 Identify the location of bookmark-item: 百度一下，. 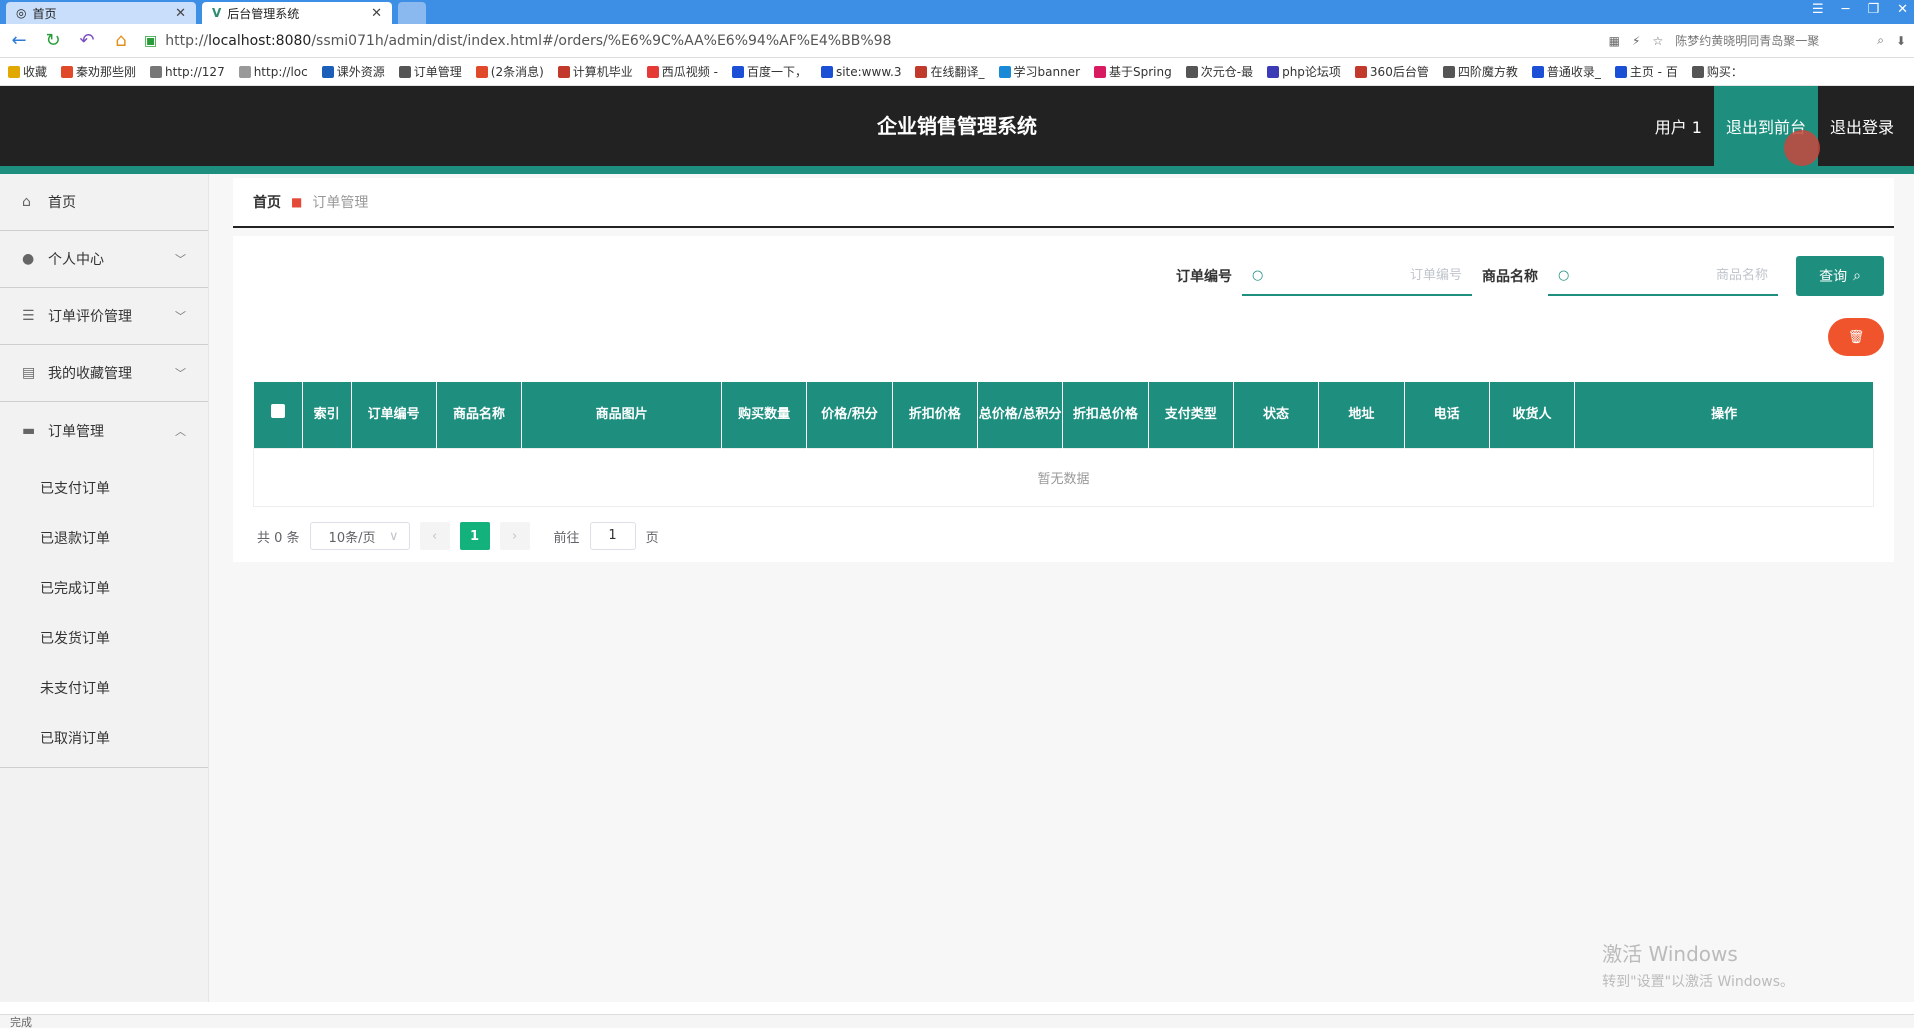
(769, 71).